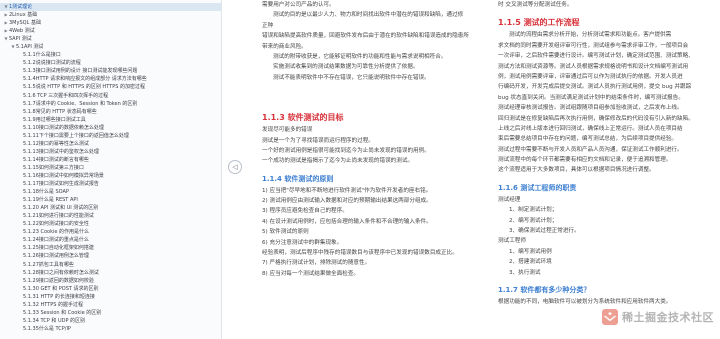 The width and height of the screenshot is (720, 339). Describe the element at coordinates (593, 45) in the screenshot. I see `paragraph-line: 求文档的同时需要开发组评审可行性，测试组参与需求评审工作，一般项目会` at that location.